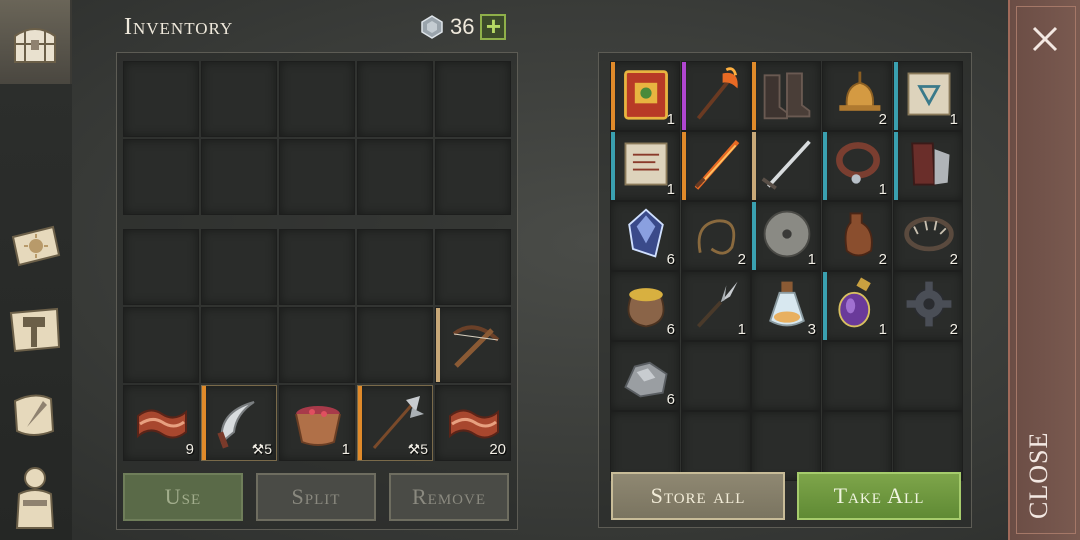  I want to click on rope-icon, so click(716, 237).